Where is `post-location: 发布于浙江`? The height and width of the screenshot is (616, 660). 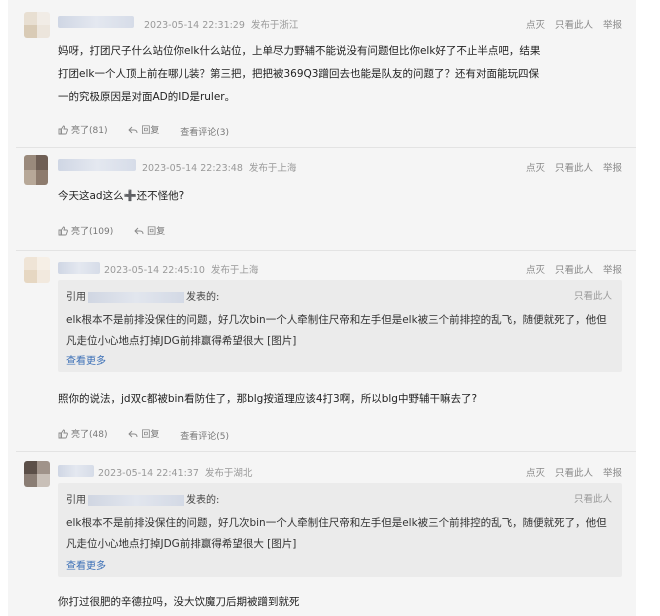 post-location: 发布于浙江 is located at coordinates (274, 25).